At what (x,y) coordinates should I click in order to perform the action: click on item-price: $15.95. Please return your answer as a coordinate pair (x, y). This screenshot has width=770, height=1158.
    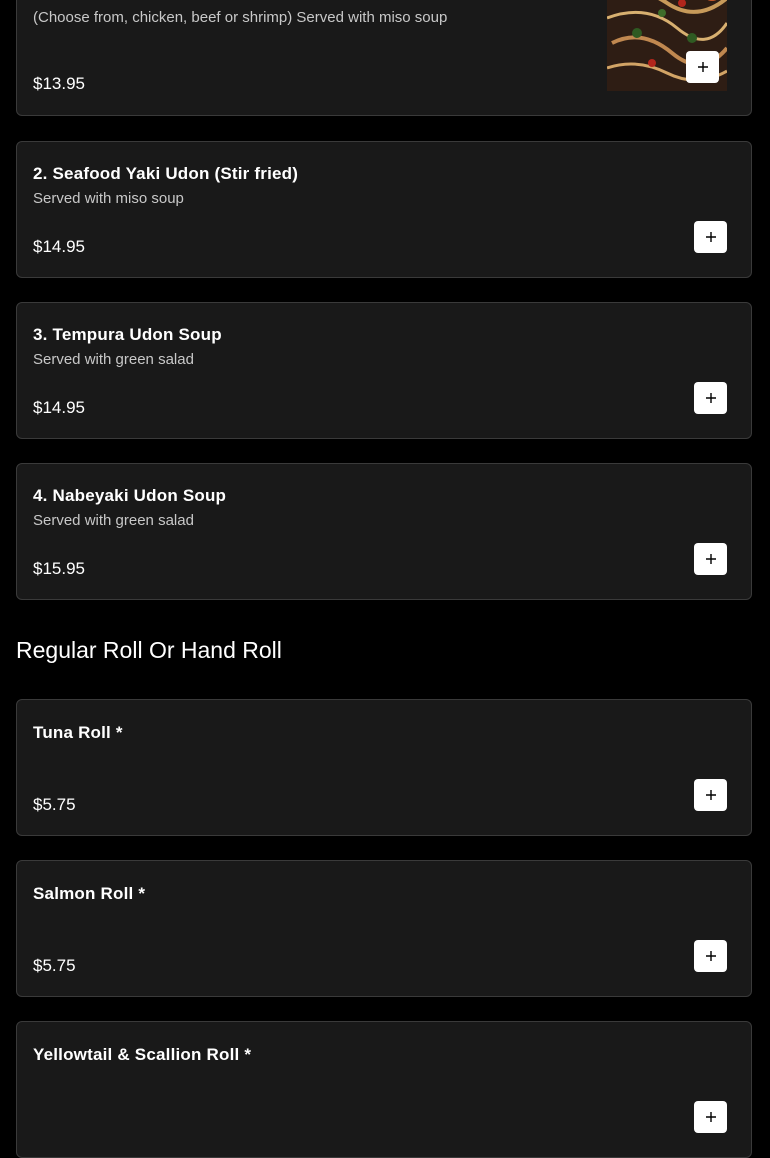
    Looking at the image, I should click on (59, 568).